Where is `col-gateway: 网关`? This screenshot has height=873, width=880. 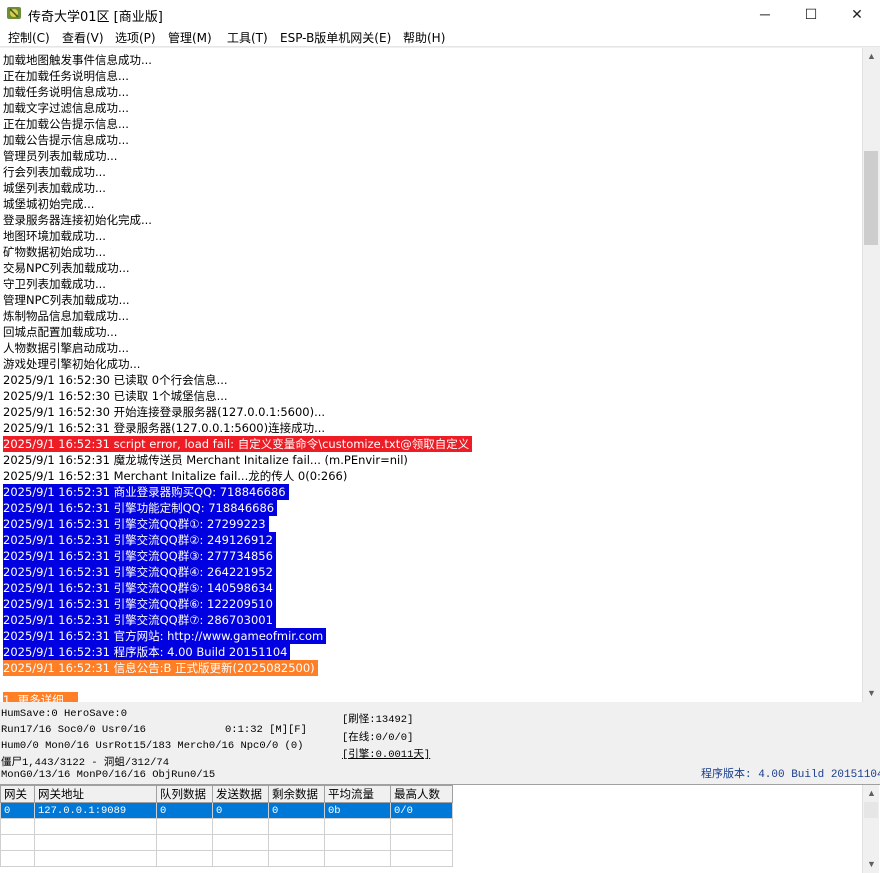 col-gateway: 网关 is located at coordinates (17, 794).